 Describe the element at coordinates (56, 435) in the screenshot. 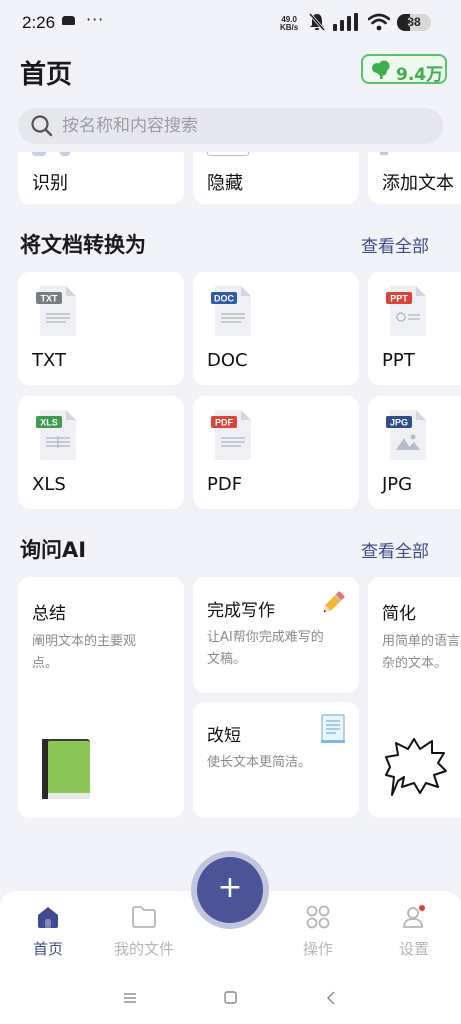

I see `xls-file-icon: XLS` at that location.